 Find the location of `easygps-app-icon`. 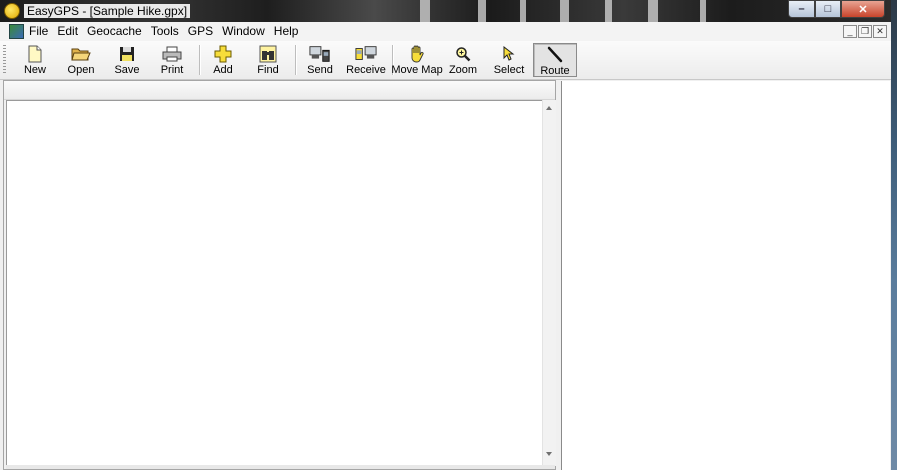

easygps-app-icon is located at coordinates (12, 11).